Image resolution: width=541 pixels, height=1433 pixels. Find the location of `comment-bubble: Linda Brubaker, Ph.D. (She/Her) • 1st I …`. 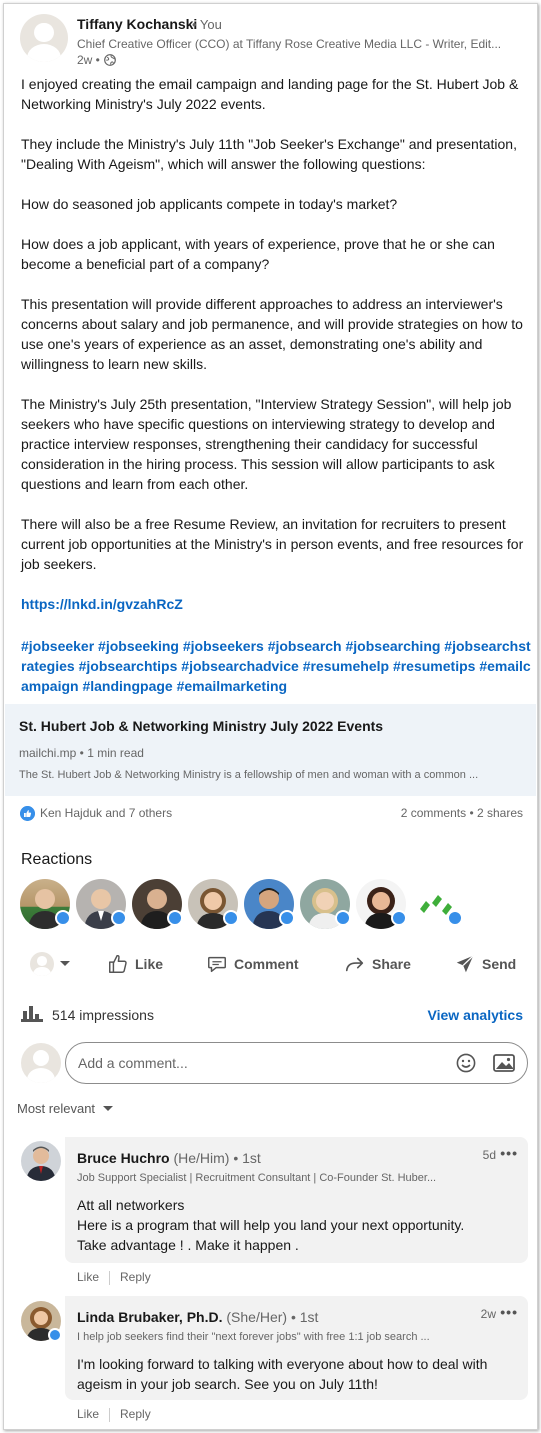

comment-bubble: Linda Brubaker, Ph.D. (She/Her) • 1st I … is located at coordinates (296, 1348).